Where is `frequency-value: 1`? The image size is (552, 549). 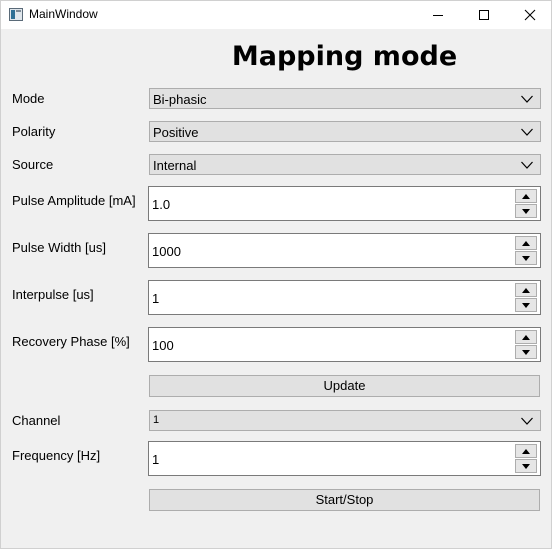 frequency-value: 1 is located at coordinates (156, 459).